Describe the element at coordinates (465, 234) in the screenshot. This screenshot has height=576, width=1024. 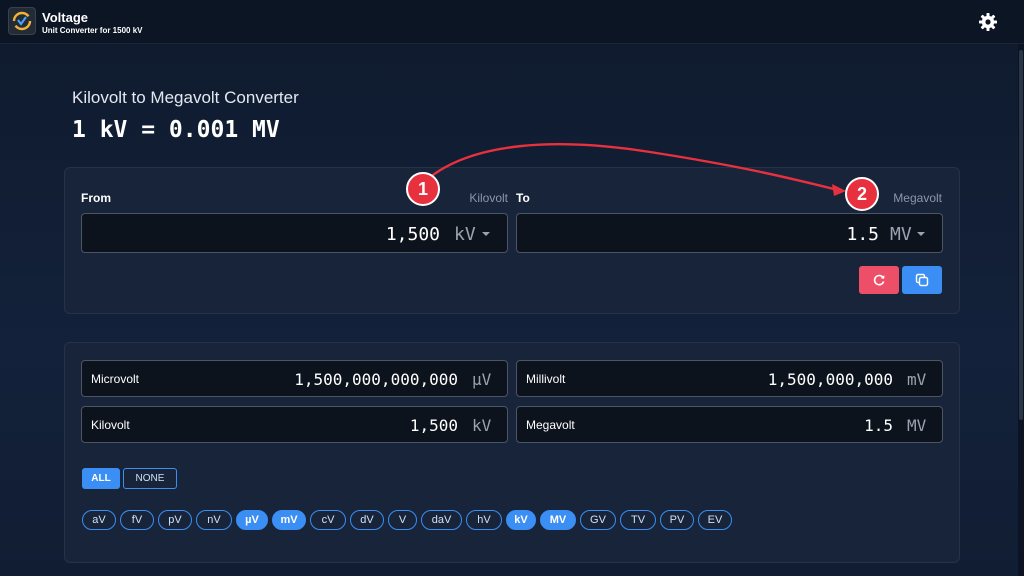
I see `from-unit-select: kV` at that location.